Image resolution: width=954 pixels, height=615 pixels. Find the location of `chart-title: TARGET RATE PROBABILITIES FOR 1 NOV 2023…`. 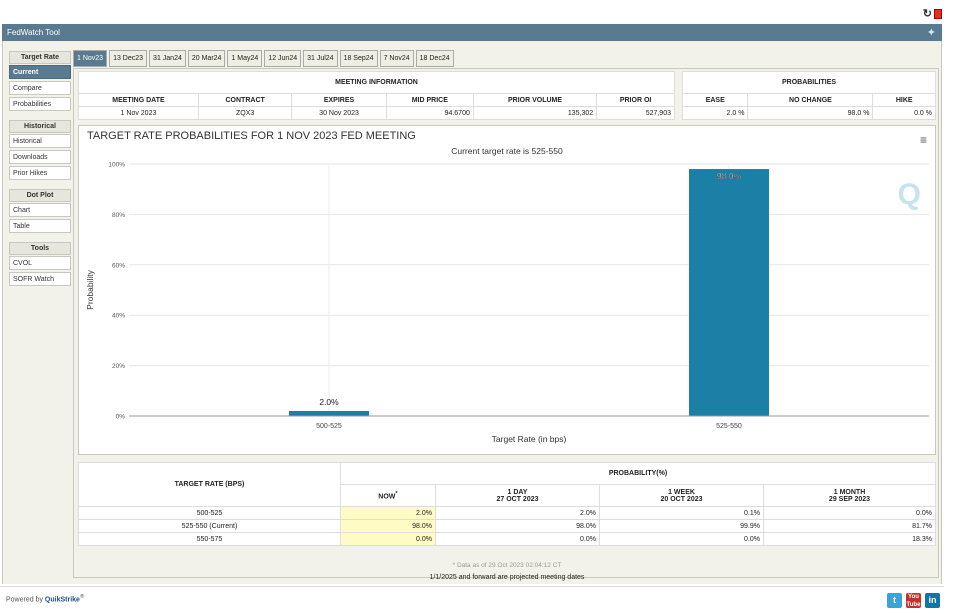

chart-title: TARGET RATE PROBABILITIES FOR 1 NOV 2023… is located at coordinates (251, 136).